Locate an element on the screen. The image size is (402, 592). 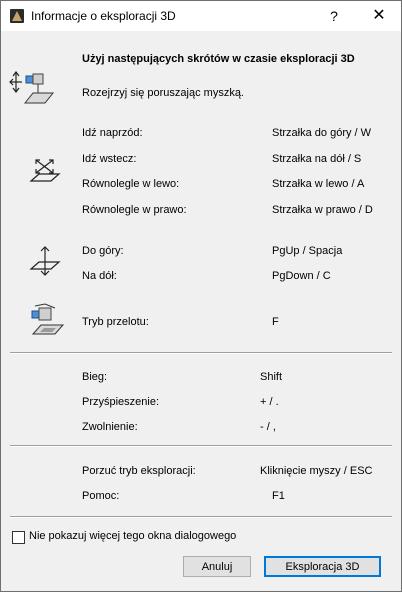
cancel-button: Anuluj is located at coordinates (217, 566).